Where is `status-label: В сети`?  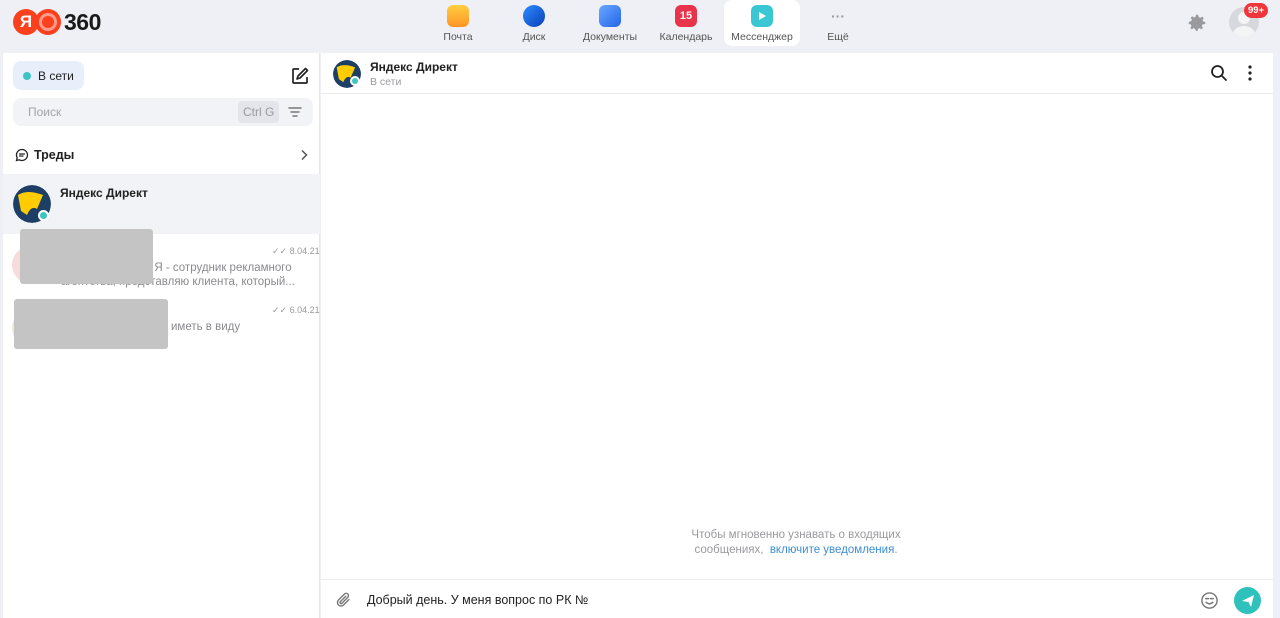 status-label: В сети is located at coordinates (56, 75).